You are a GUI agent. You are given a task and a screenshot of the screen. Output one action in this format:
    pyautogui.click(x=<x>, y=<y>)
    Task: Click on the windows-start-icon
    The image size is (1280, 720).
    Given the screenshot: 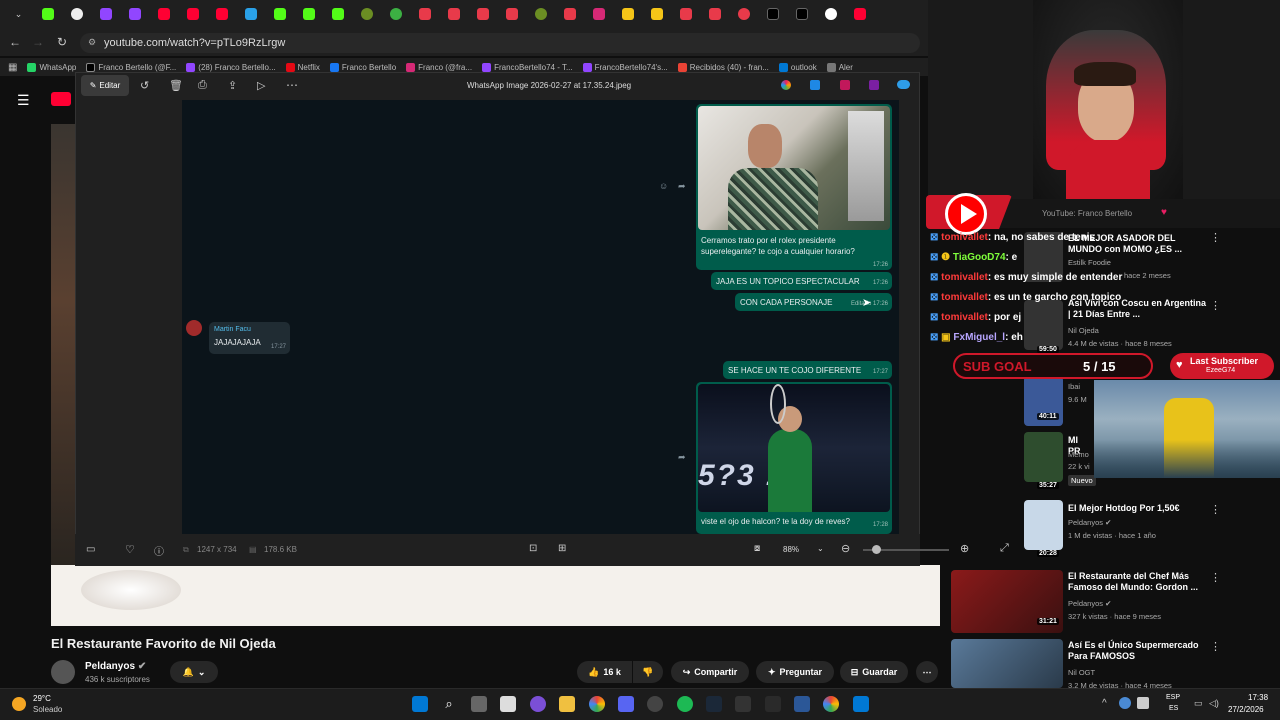 What is the action you would take?
    pyautogui.click(x=420, y=704)
    